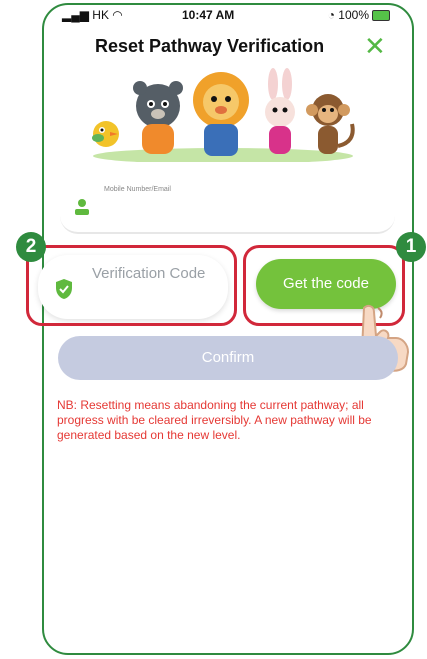  Describe the element at coordinates (208, 15) in the screenshot. I see `status-time: 10:47 AM` at that location.